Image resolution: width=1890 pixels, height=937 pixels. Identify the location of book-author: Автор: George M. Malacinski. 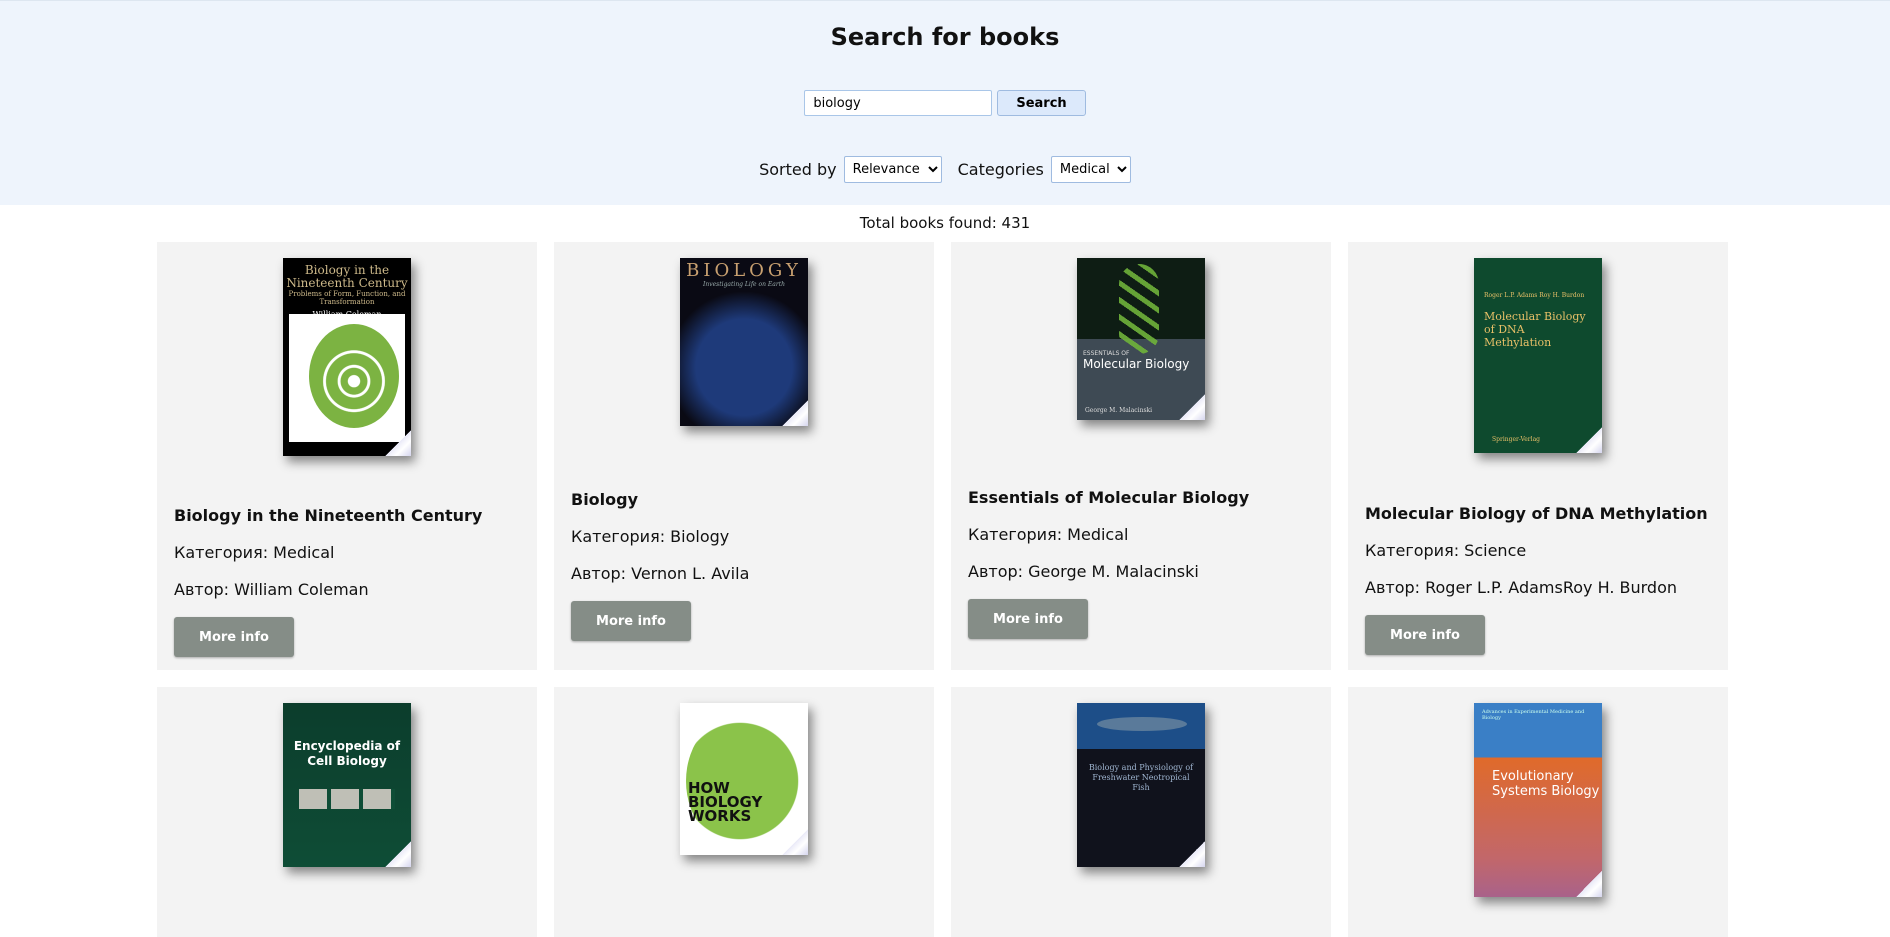
(1083, 571).